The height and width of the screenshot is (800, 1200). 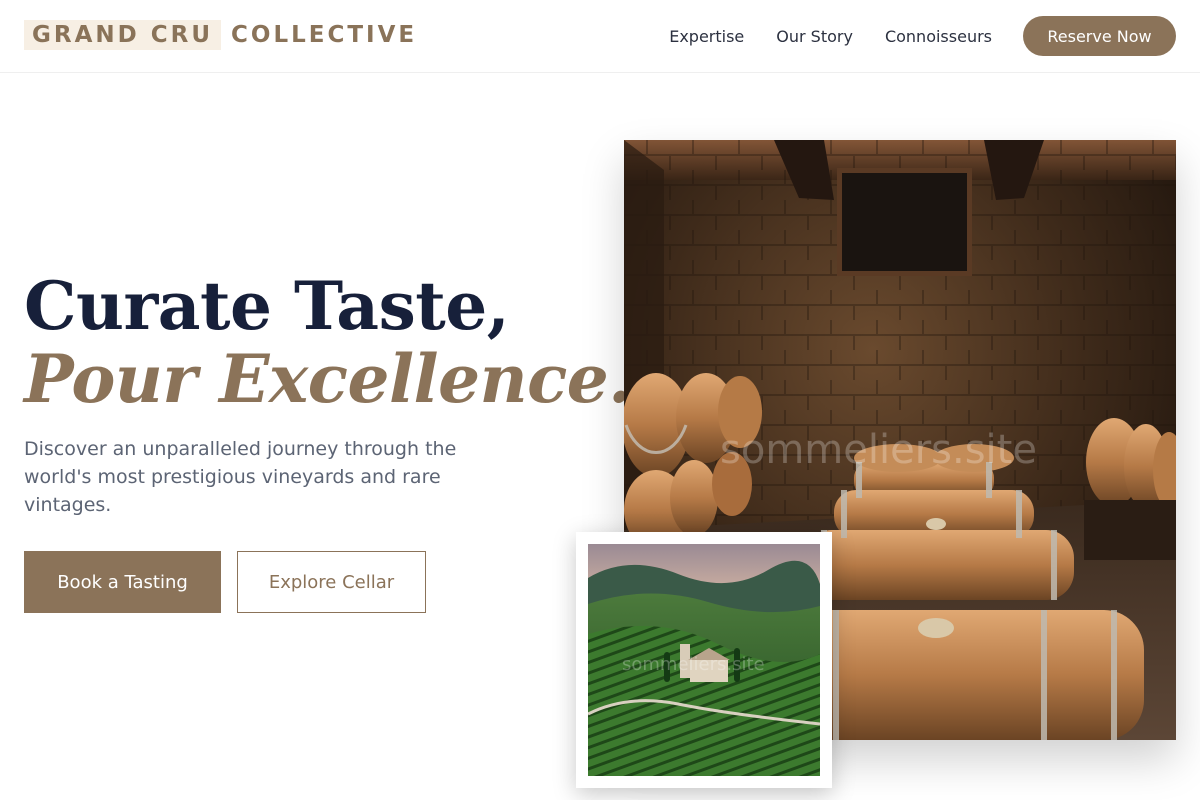 What do you see at coordinates (267, 306) in the screenshot?
I see `hero-title-line1: Curate Taste,` at bounding box center [267, 306].